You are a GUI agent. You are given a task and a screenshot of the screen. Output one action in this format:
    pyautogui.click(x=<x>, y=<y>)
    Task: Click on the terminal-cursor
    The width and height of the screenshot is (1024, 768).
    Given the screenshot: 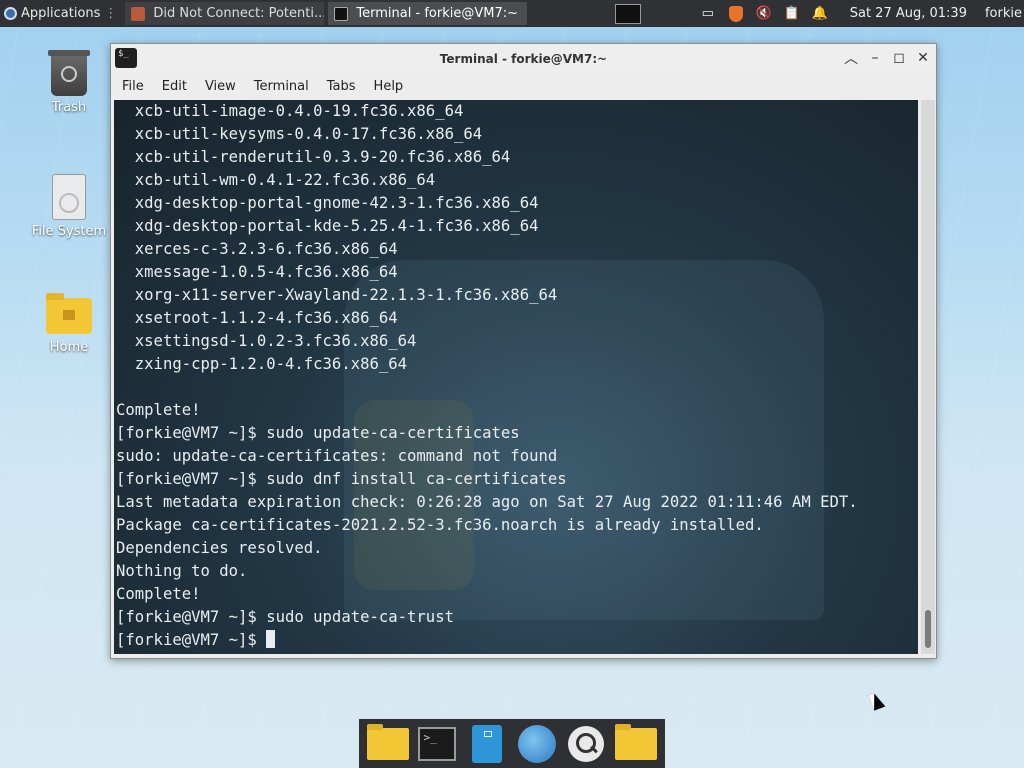 What is the action you would take?
    pyautogui.click(x=271, y=639)
    